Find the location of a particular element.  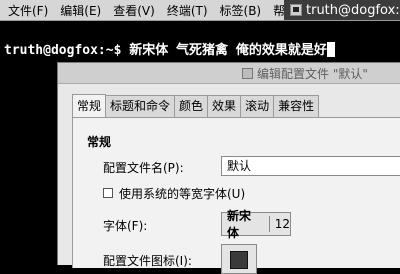

profile-name-input: 默认 is located at coordinates (310, 166).